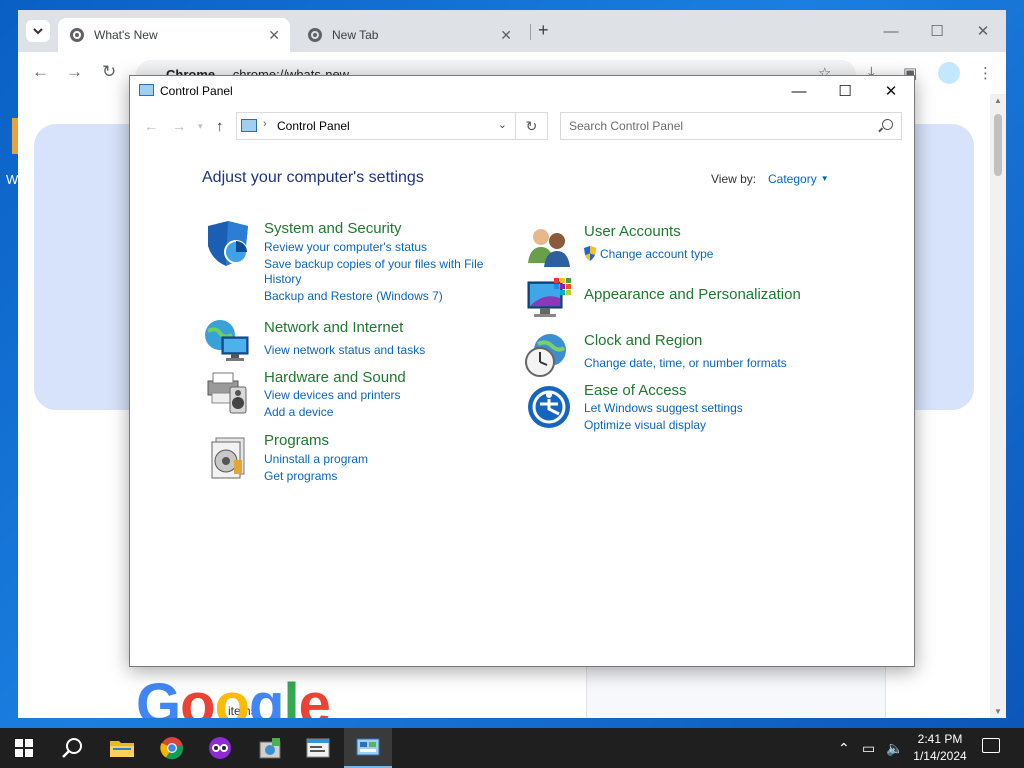  What do you see at coordinates (409, 35) in the screenshot?
I see `tab-new-tab: New Tab ✕` at bounding box center [409, 35].